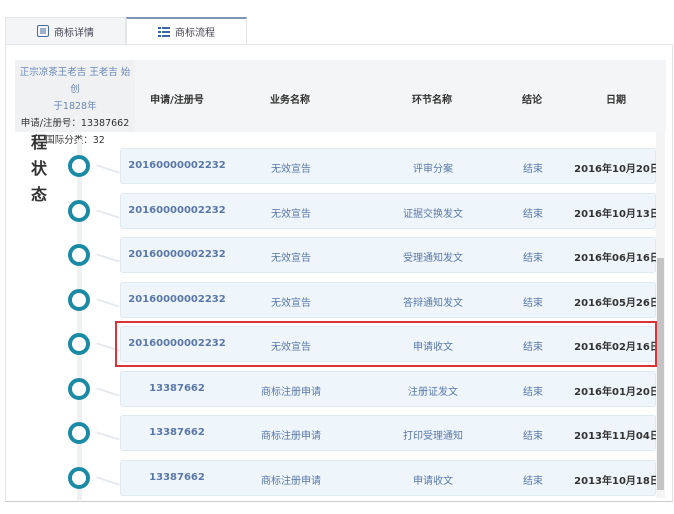 The image size is (674, 514). I want to click on tab-trademark-details: 商标详情, so click(65, 30).